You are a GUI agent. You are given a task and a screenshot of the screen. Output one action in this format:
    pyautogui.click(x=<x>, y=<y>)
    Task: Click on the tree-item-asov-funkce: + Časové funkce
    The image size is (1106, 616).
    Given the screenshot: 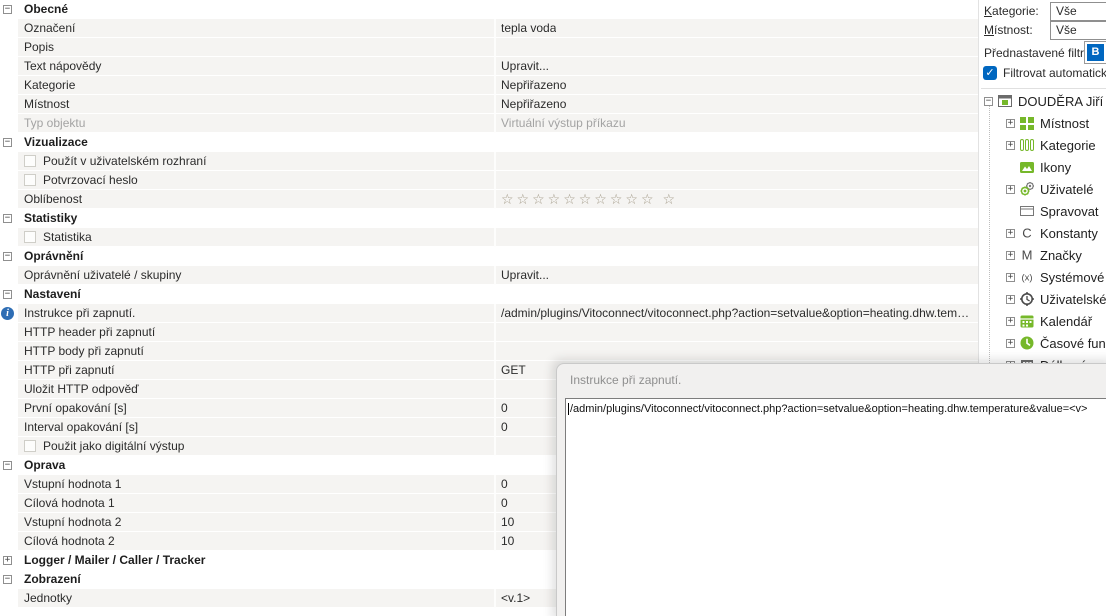 What is the action you would take?
    pyautogui.click(x=1042, y=343)
    